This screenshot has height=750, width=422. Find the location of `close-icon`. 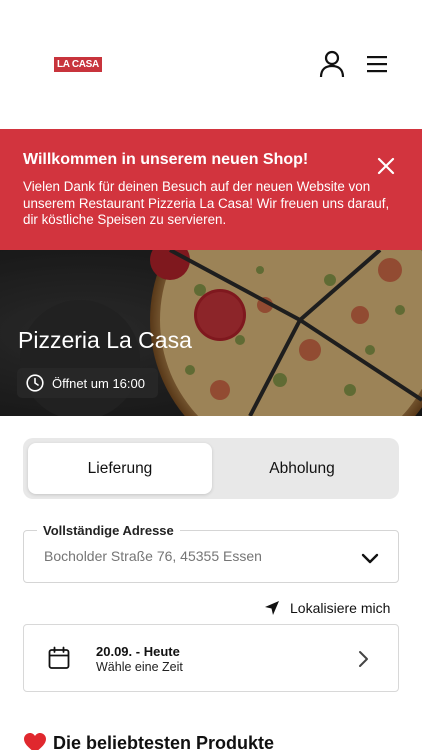

close-icon is located at coordinates (386, 166).